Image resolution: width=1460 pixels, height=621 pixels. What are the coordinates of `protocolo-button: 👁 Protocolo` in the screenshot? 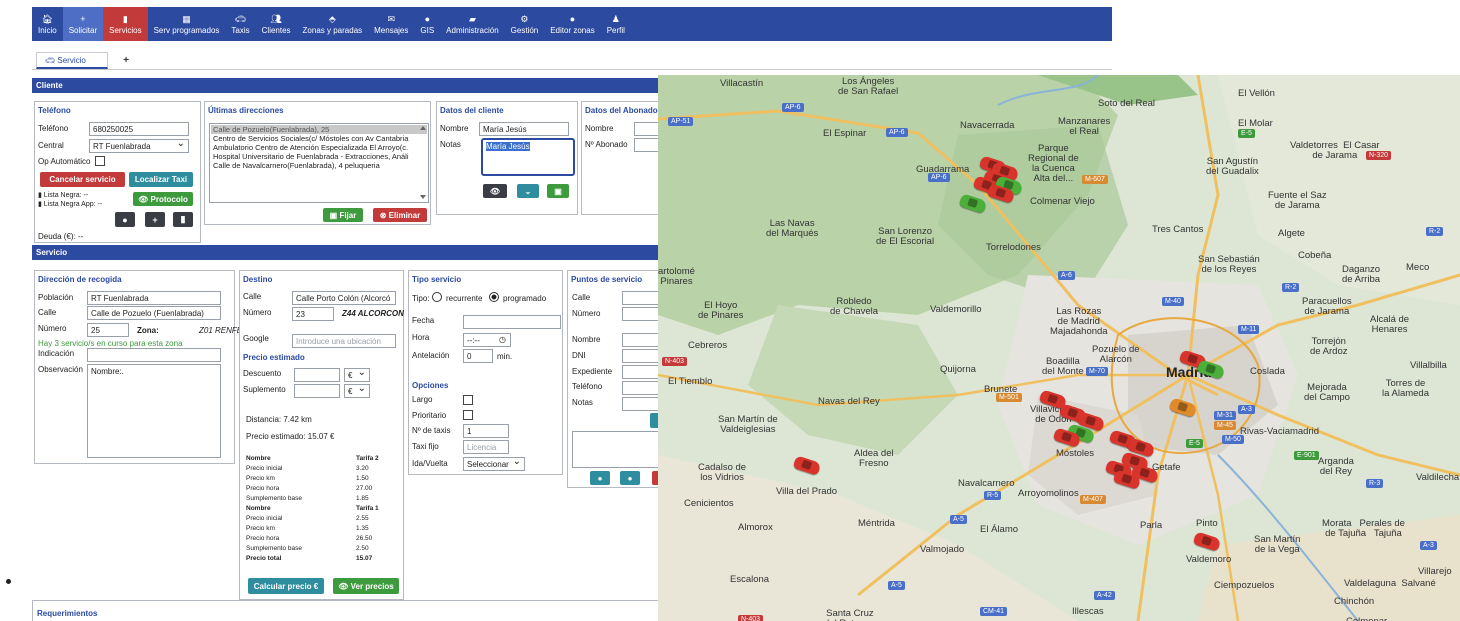 It's located at (163, 199).